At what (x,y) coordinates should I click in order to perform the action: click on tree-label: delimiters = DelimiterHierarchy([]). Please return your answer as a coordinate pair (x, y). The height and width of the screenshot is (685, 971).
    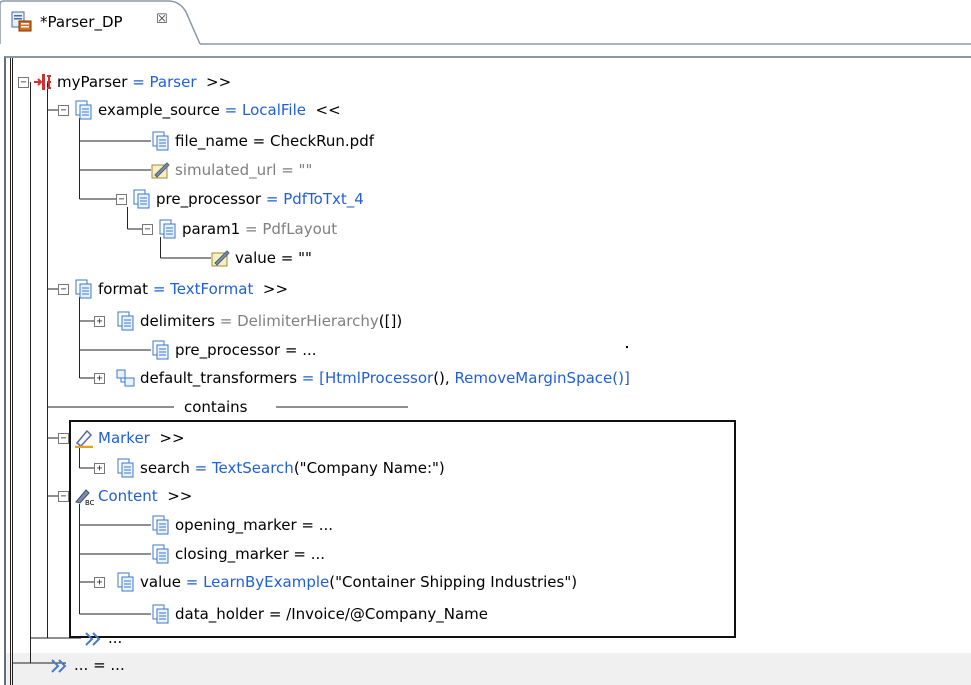
    Looking at the image, I should click on (271, 321).